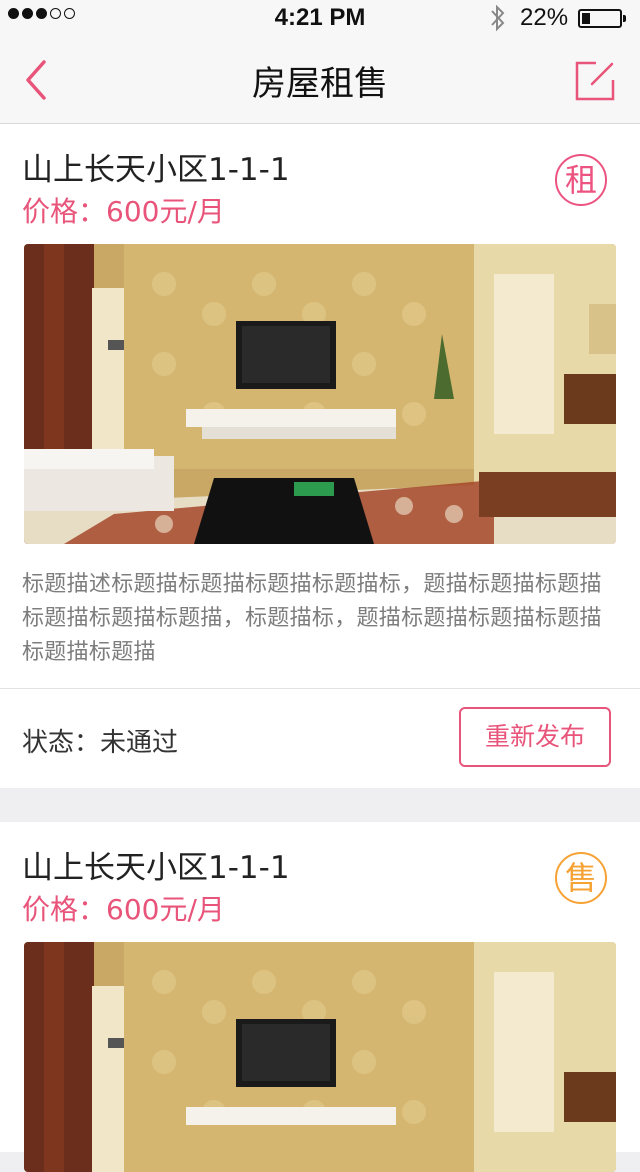 Image resolution: width=640 pixels, height=1172 pixels. I want to click on navigation-bar: 房屋租售, so click(320, 80).